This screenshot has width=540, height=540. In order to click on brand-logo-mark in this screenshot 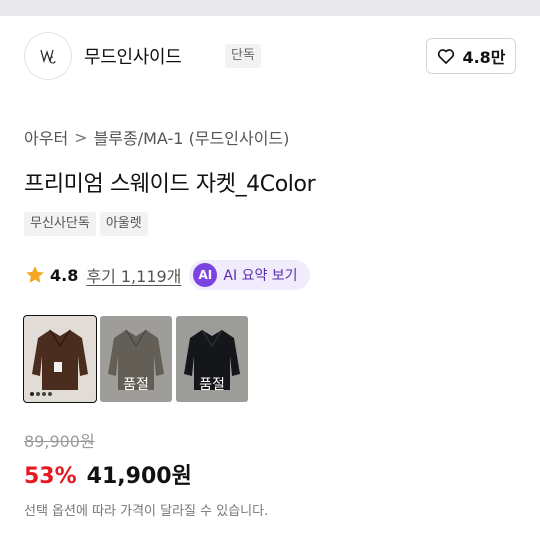, I will do `click(48, 56)`.